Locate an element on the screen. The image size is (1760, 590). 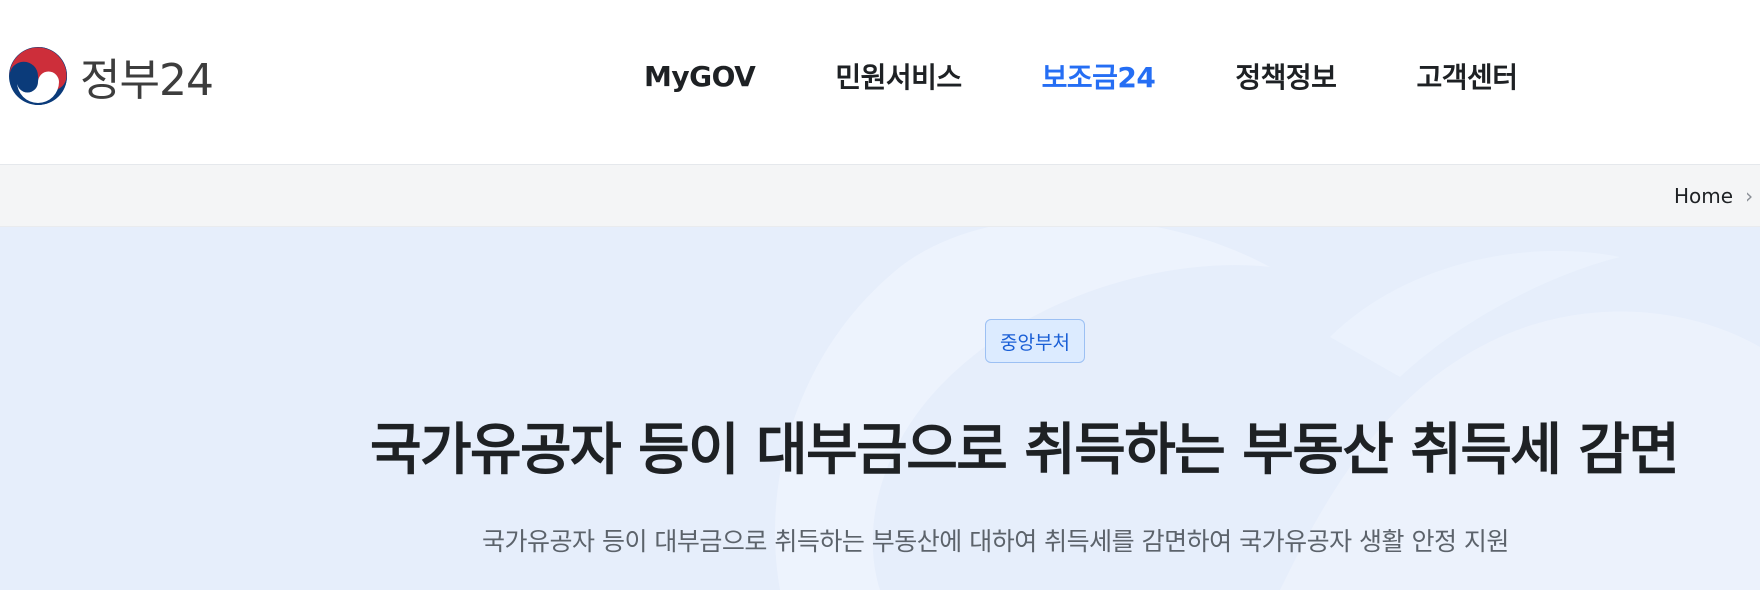
nav-item-subsidy24: 보조금24 is located at coordinates (1099, 76).